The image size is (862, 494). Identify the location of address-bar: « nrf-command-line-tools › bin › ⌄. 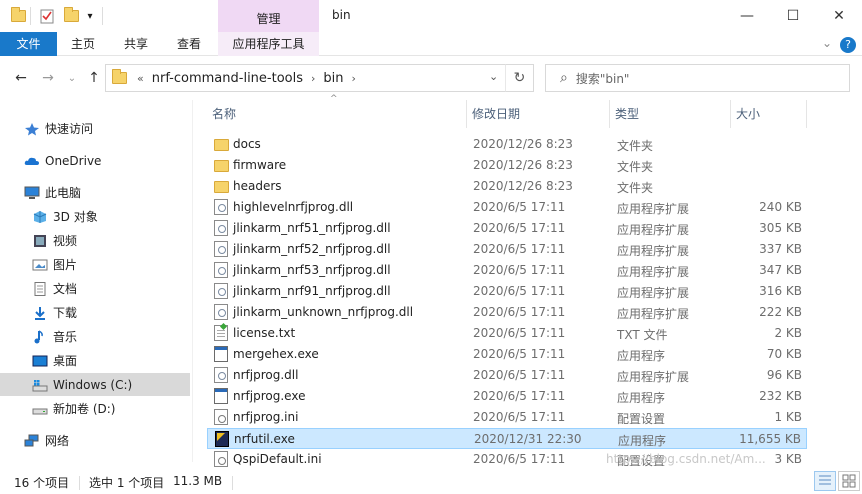
(319, 78).